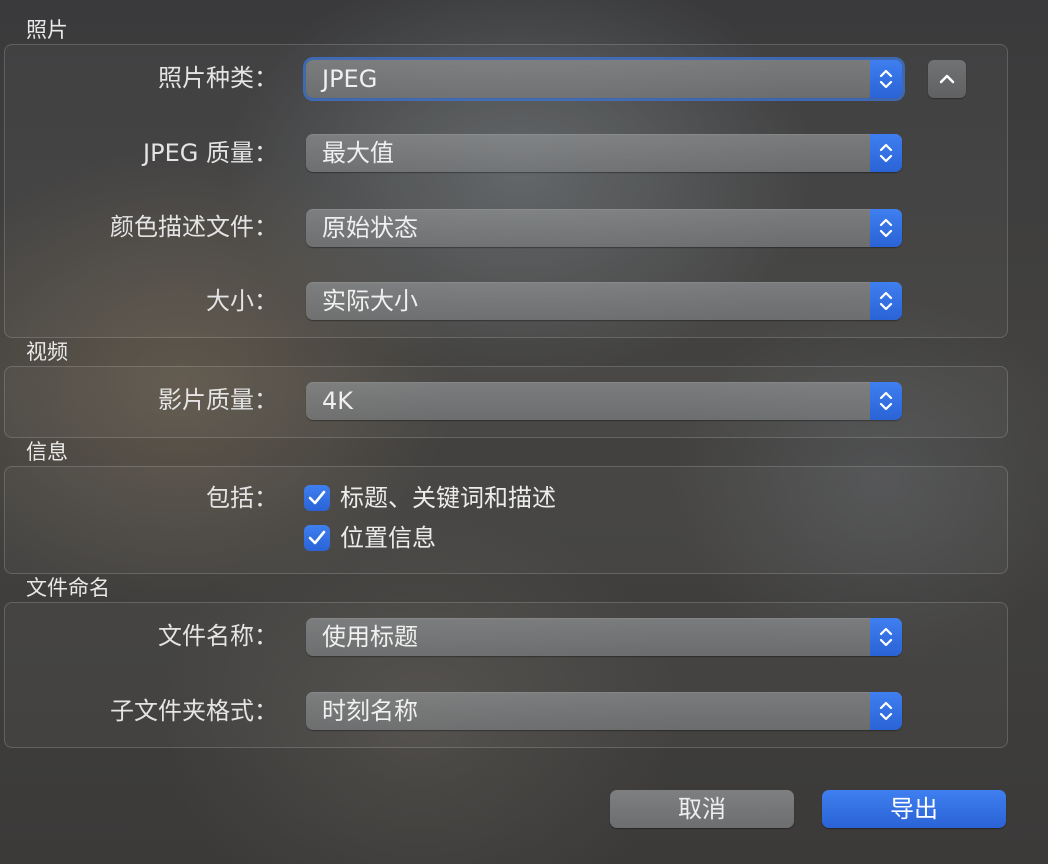 The image size is (1048, 864). Describe the element at coordinates (702, 809) in the screenshot. I see `cancel-button: 取消` at that location.